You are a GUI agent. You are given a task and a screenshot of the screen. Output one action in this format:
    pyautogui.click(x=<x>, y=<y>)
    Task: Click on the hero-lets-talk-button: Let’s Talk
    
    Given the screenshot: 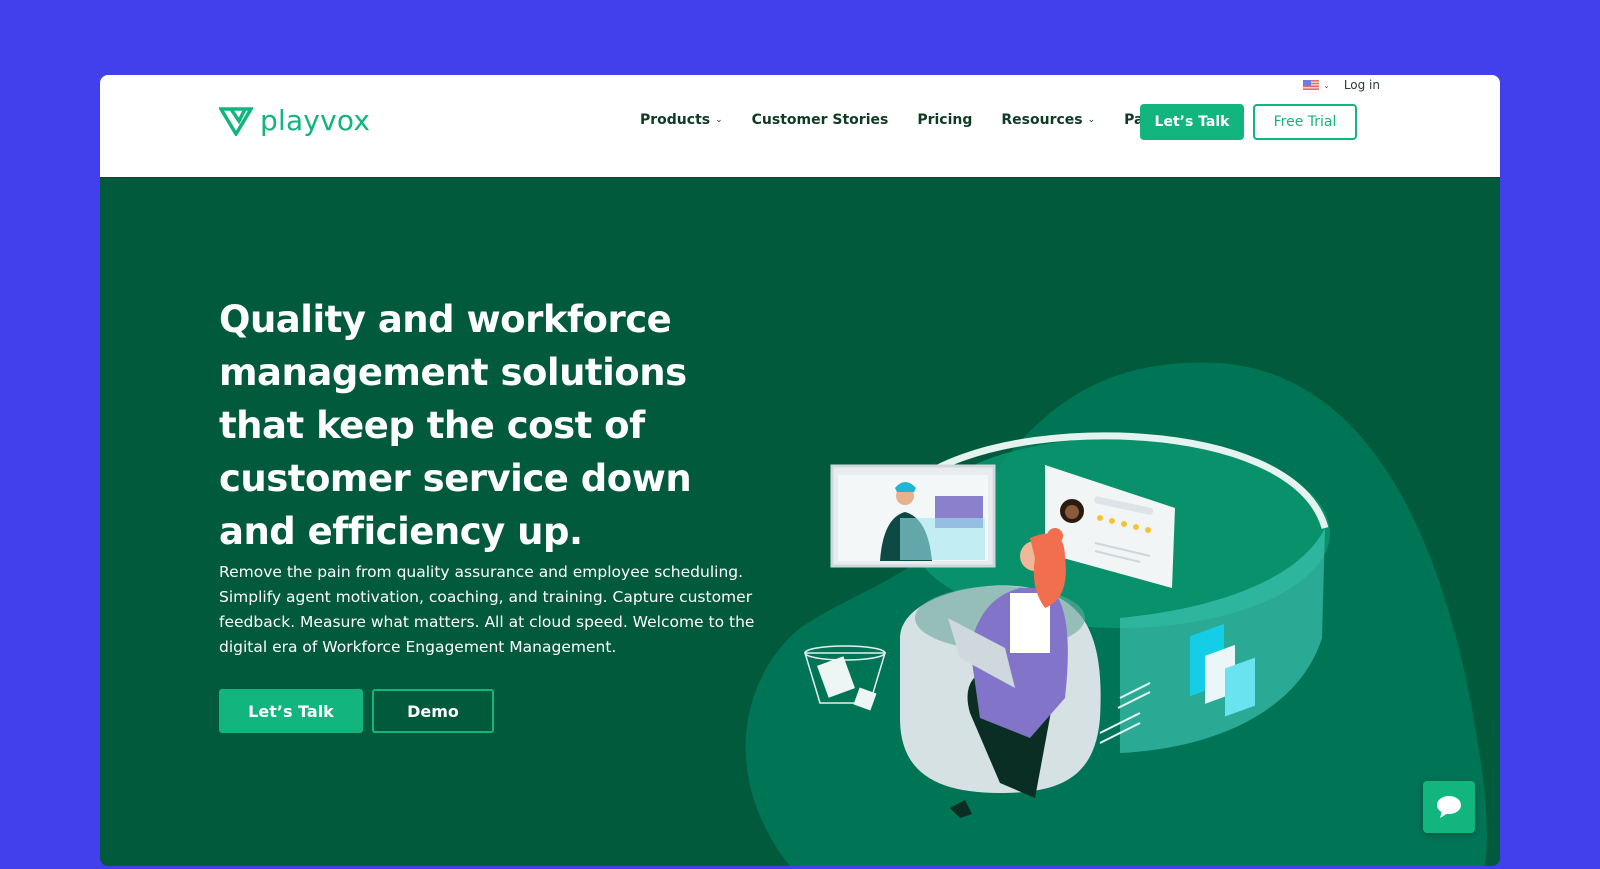 What is the action you would take?
    pyautogui.click(x=291, y=711)
    